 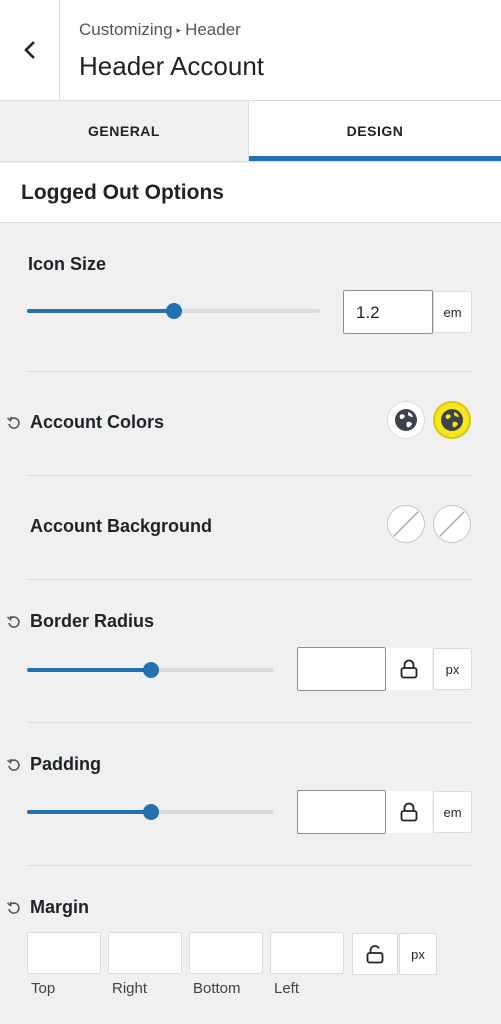 What do you see at coordinates (122, 192) in the screenshot?
I see `section-title: Logged Out Options` at bounding box center [122, 192].